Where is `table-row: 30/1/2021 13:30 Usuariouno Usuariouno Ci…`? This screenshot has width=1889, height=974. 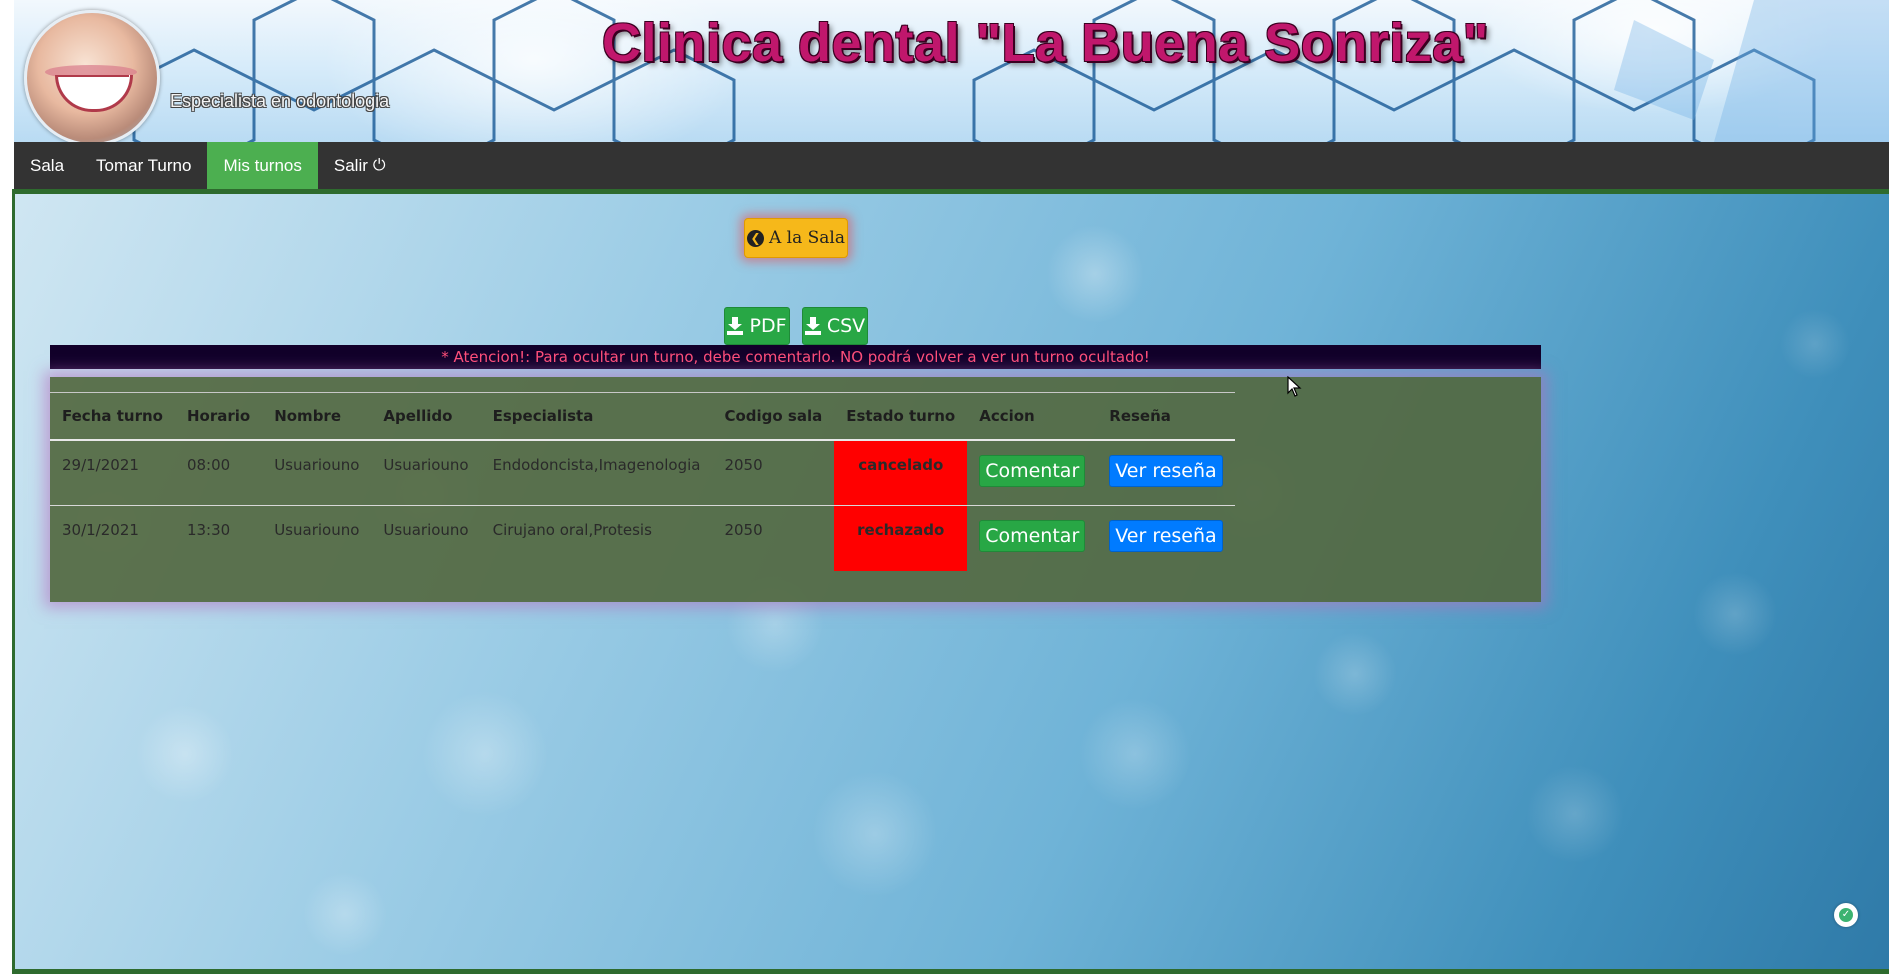
table-row: 30/1/2021 13:30 Usuariouno Usuariouno Ci… is located at coordinates (642, 538).